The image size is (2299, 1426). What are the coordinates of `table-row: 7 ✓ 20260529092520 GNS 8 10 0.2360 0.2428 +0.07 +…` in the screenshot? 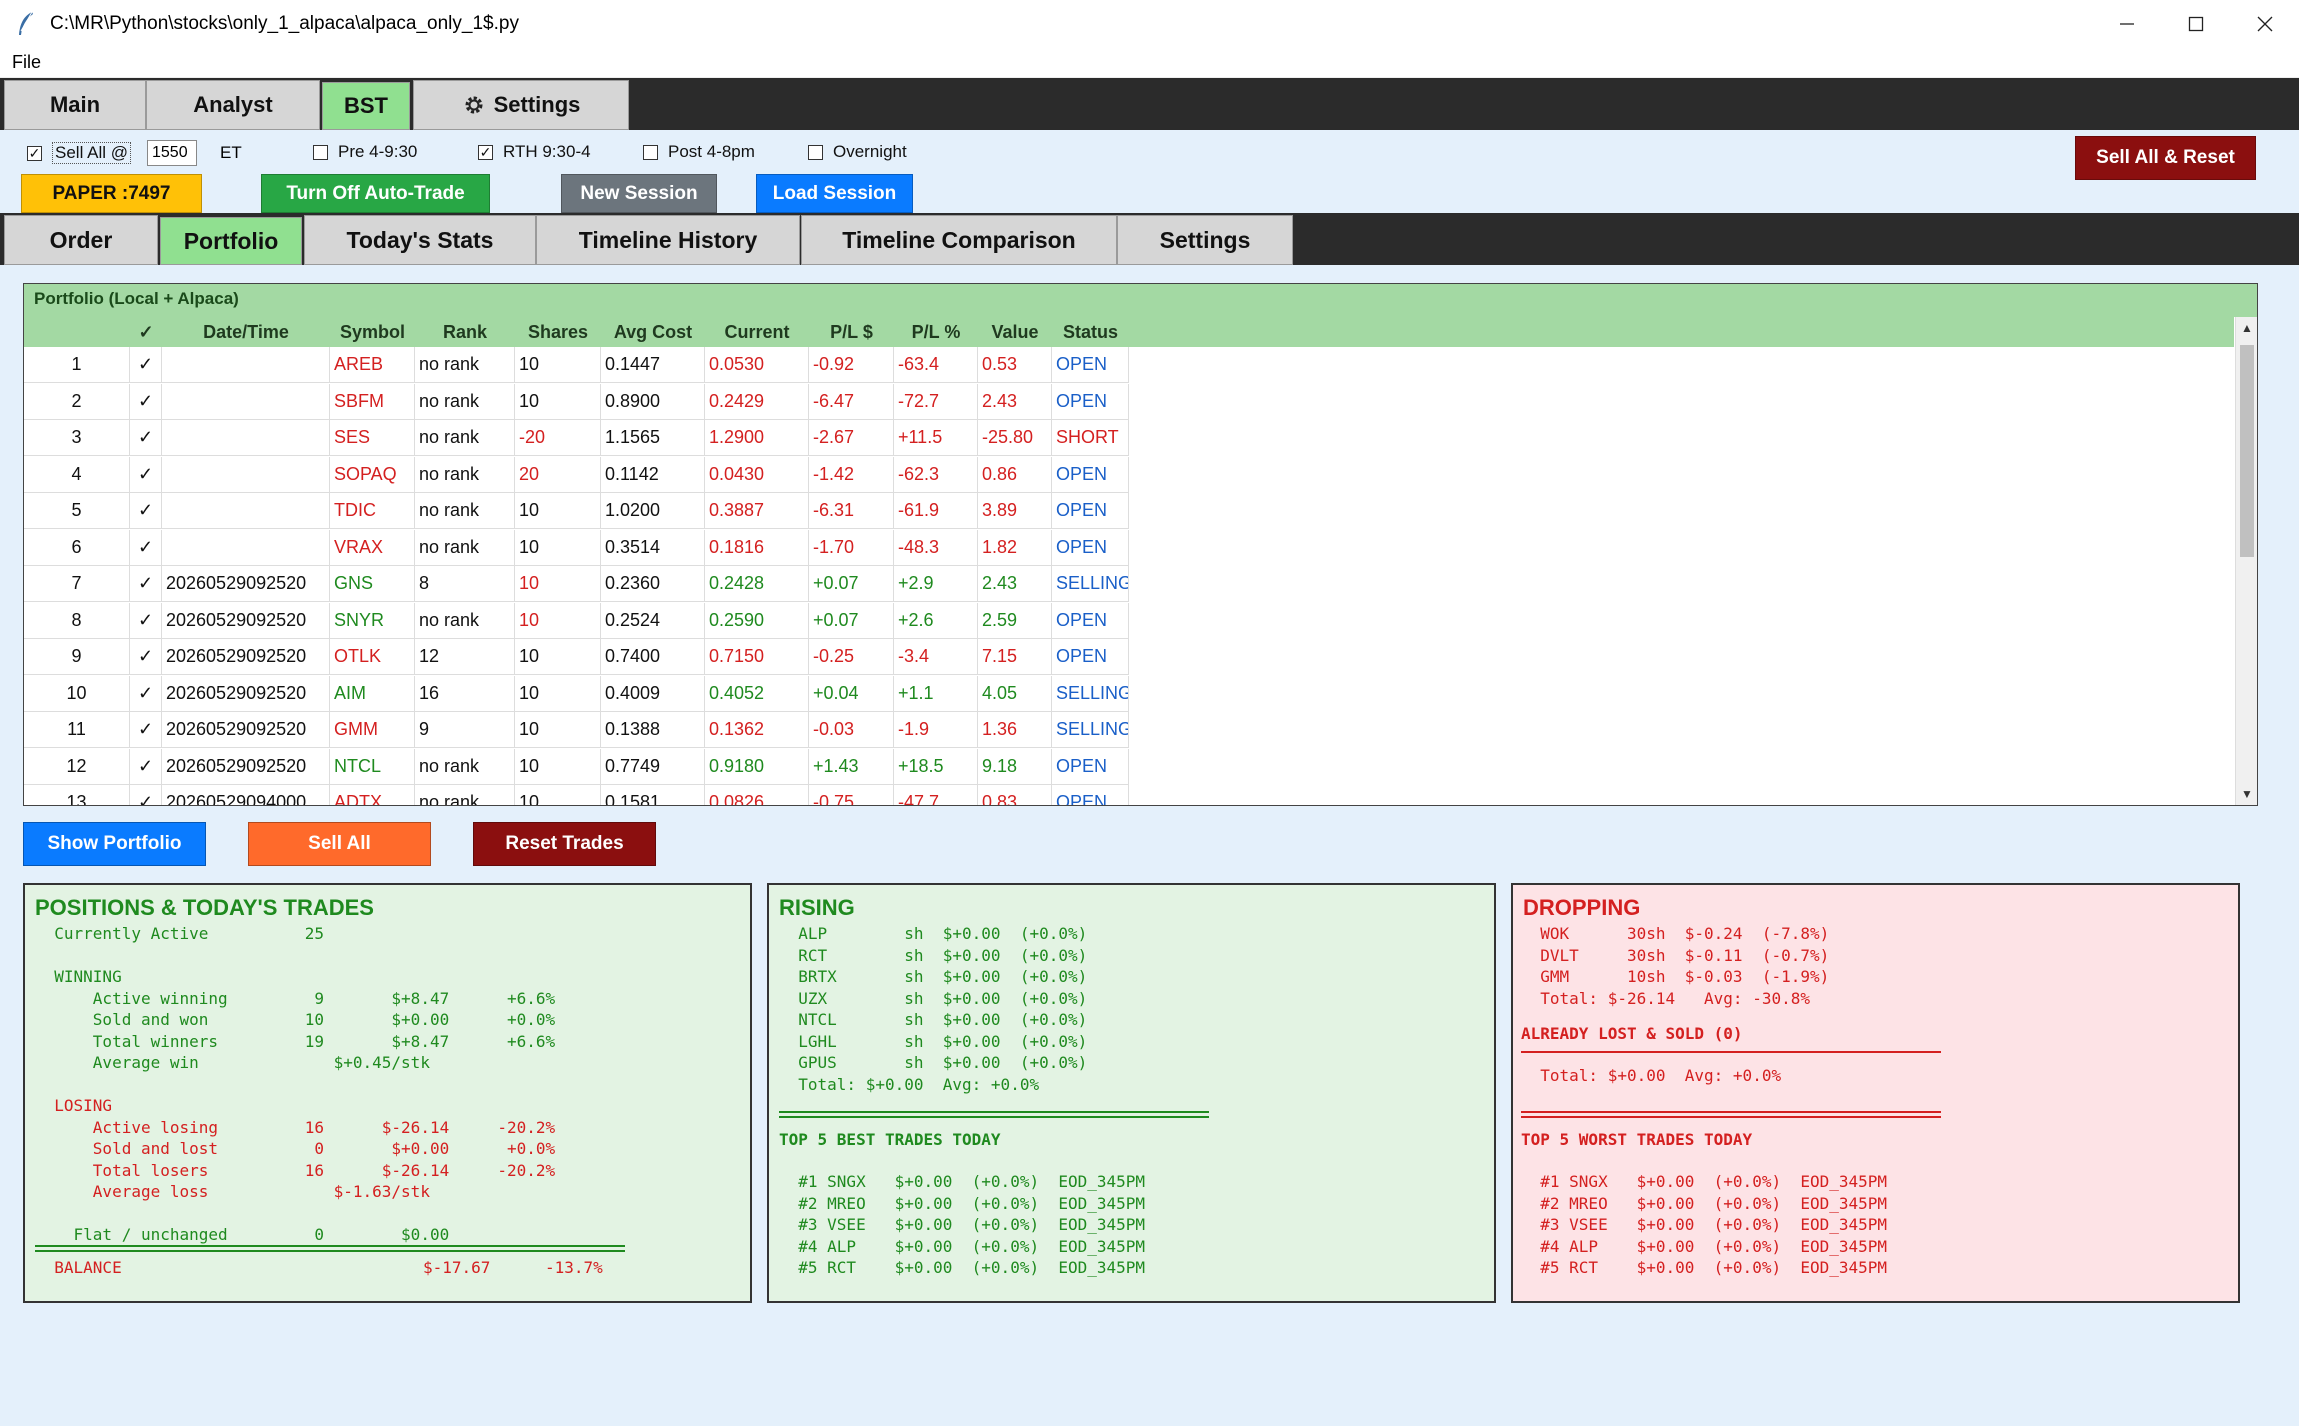 It's located at (576, 584).